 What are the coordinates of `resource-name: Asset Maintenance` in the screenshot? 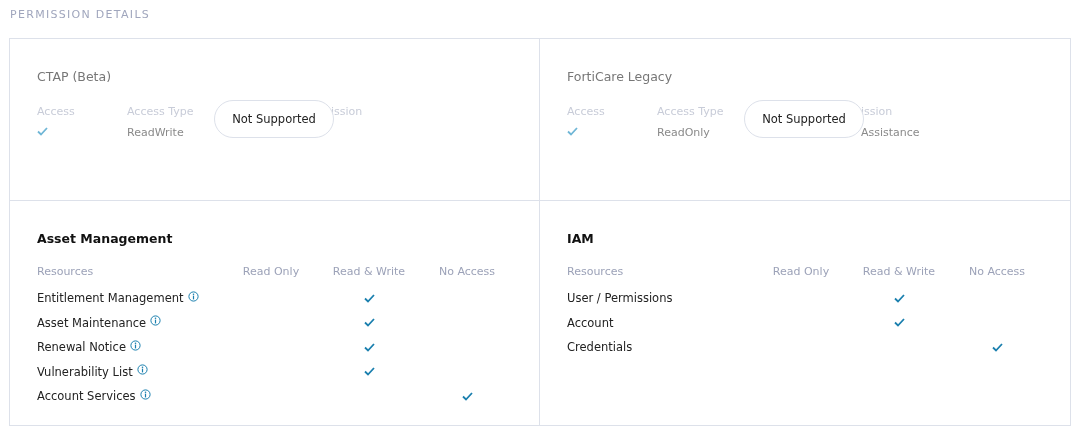 It's located at (92, 322).